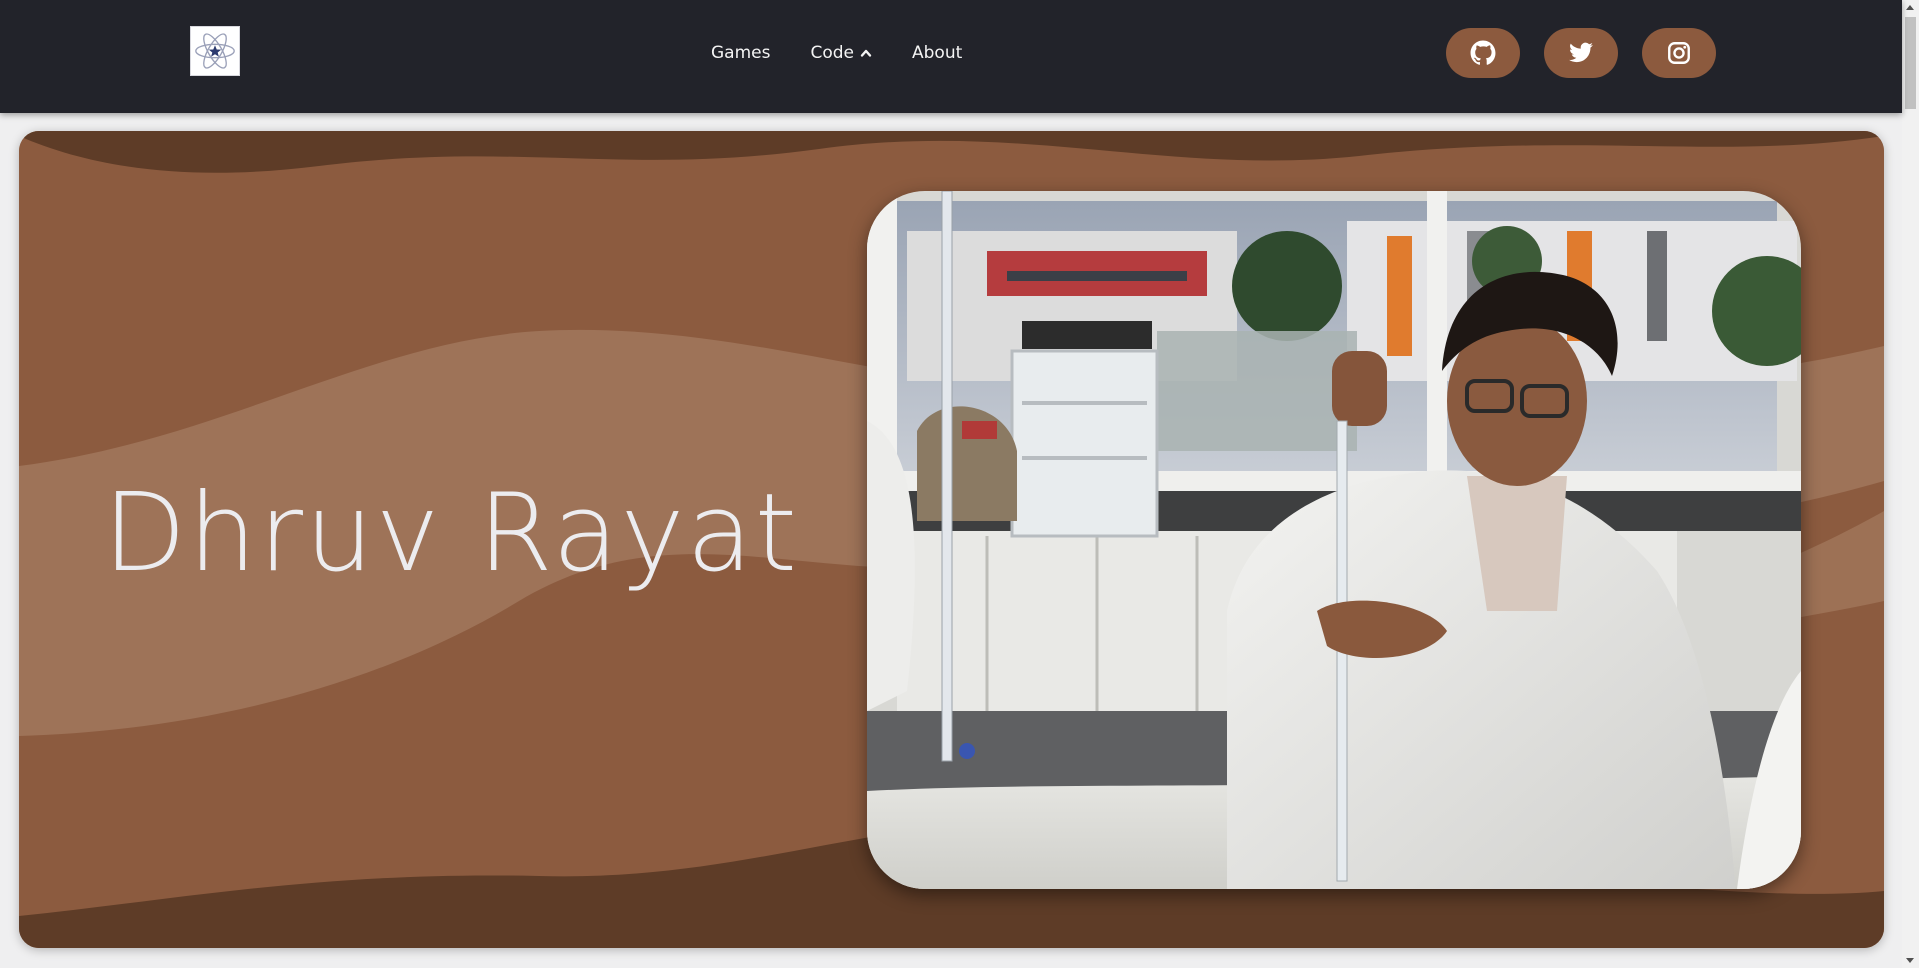 The height and width of the screenshot is (968, 1919). I want to click on instagram-button, so click(1679, 53).